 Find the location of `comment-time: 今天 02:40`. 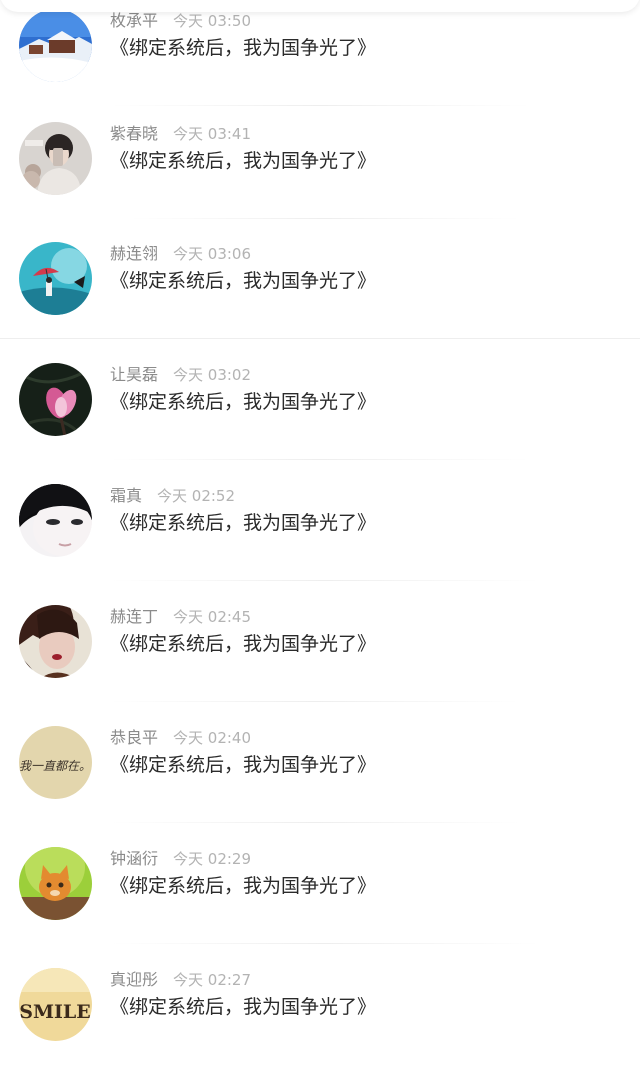

comment-time: 今天 02:40 is located at coordinates (212, 738).